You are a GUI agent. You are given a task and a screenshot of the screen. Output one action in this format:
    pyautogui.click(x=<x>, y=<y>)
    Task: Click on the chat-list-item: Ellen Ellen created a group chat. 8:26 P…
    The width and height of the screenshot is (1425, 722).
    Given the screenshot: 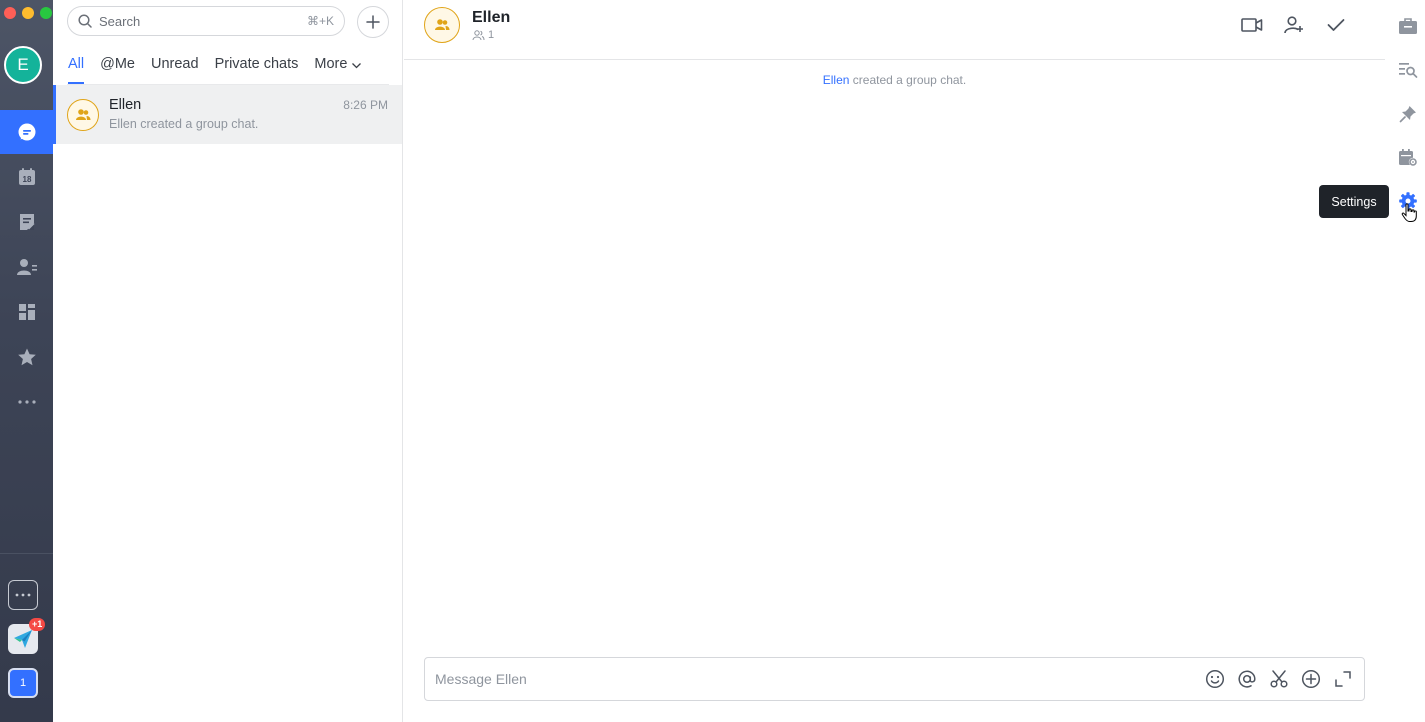 What is the action you would take?
    pyautogui.click(x=227, y=114)
    